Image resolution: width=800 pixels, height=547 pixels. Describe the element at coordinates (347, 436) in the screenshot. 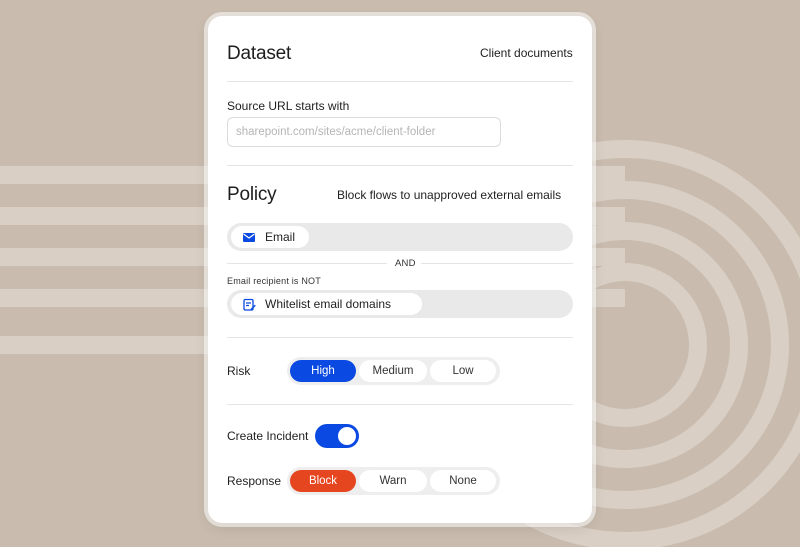

I see `toggle-knob` at that location.